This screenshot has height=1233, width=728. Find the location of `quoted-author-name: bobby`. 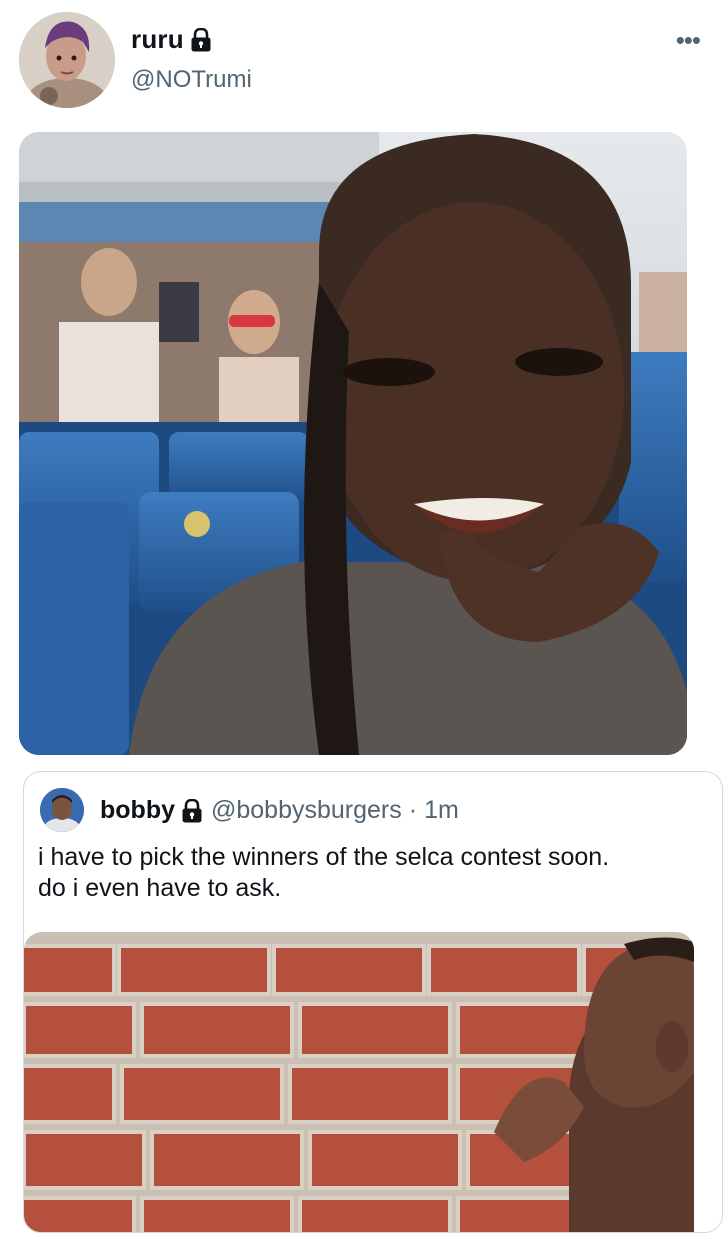

quoted-author-name: bobby is located at coordinates (137, 810).